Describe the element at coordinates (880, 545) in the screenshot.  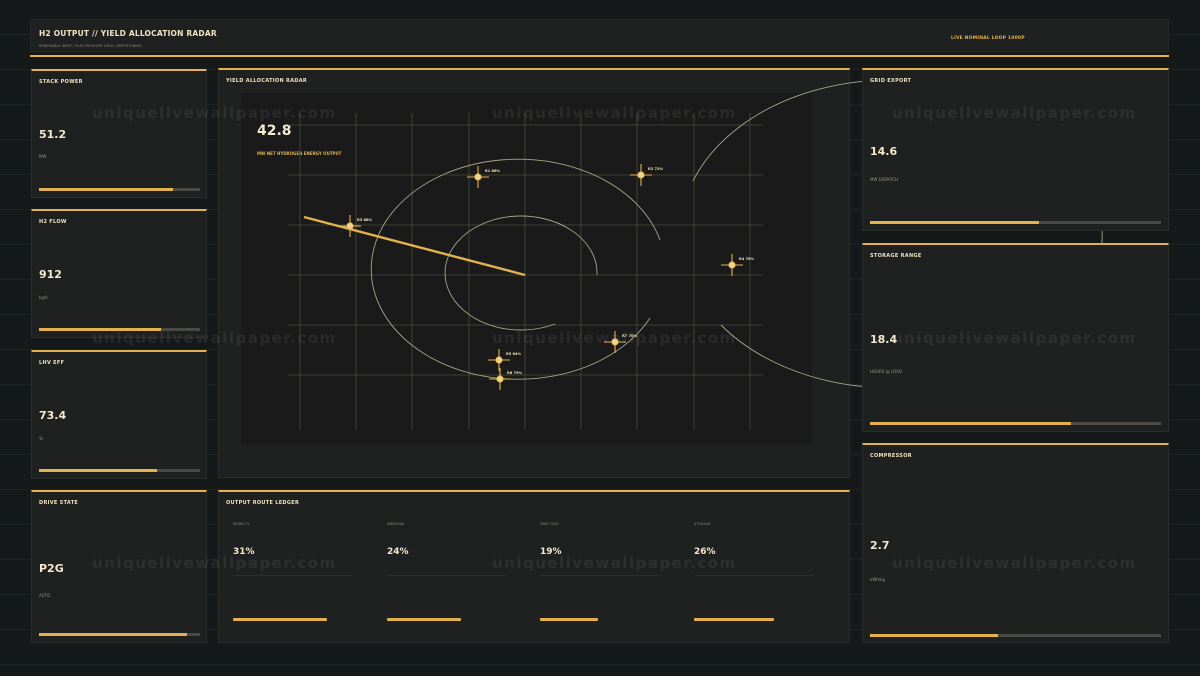
I see `kpi-value: 2.7` at that location.